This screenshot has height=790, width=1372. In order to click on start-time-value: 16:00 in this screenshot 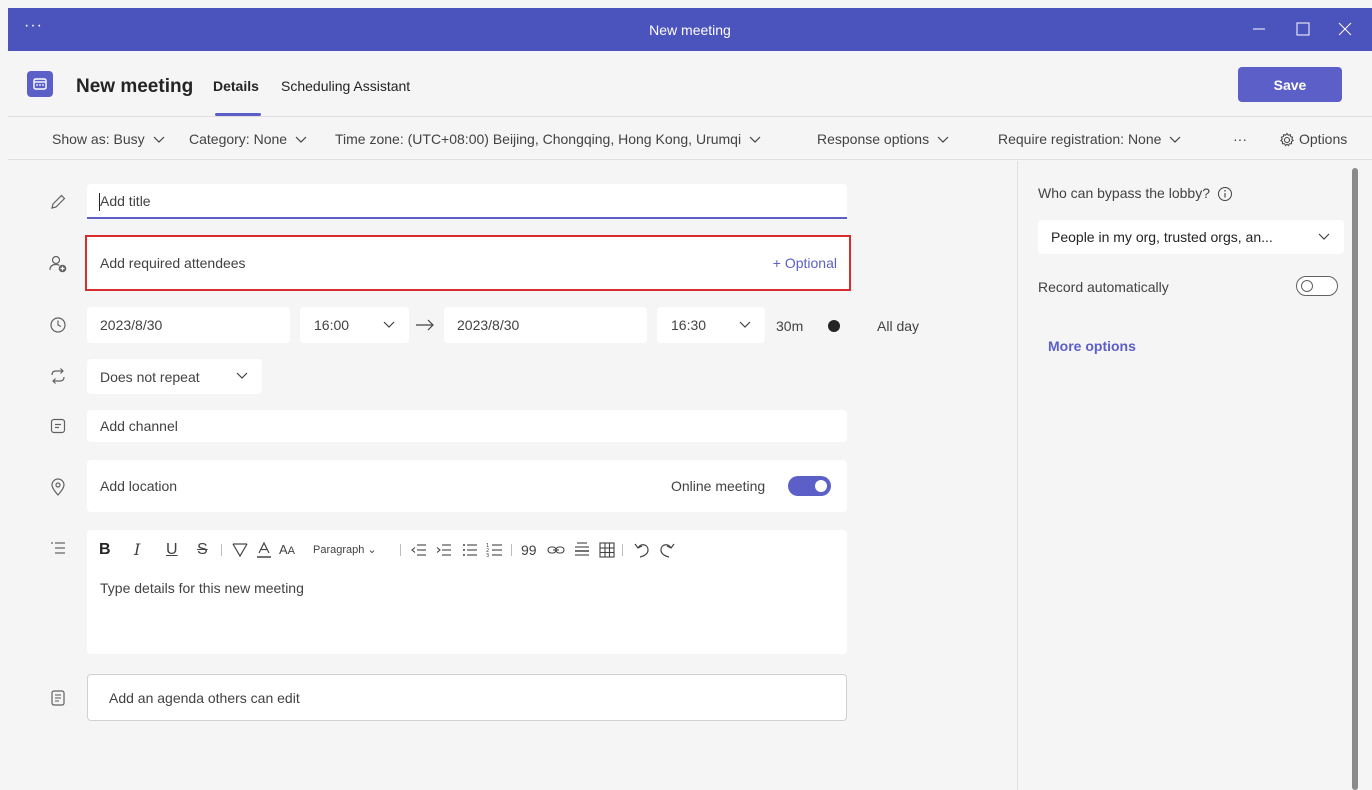, I will do `click(332, 325)`.